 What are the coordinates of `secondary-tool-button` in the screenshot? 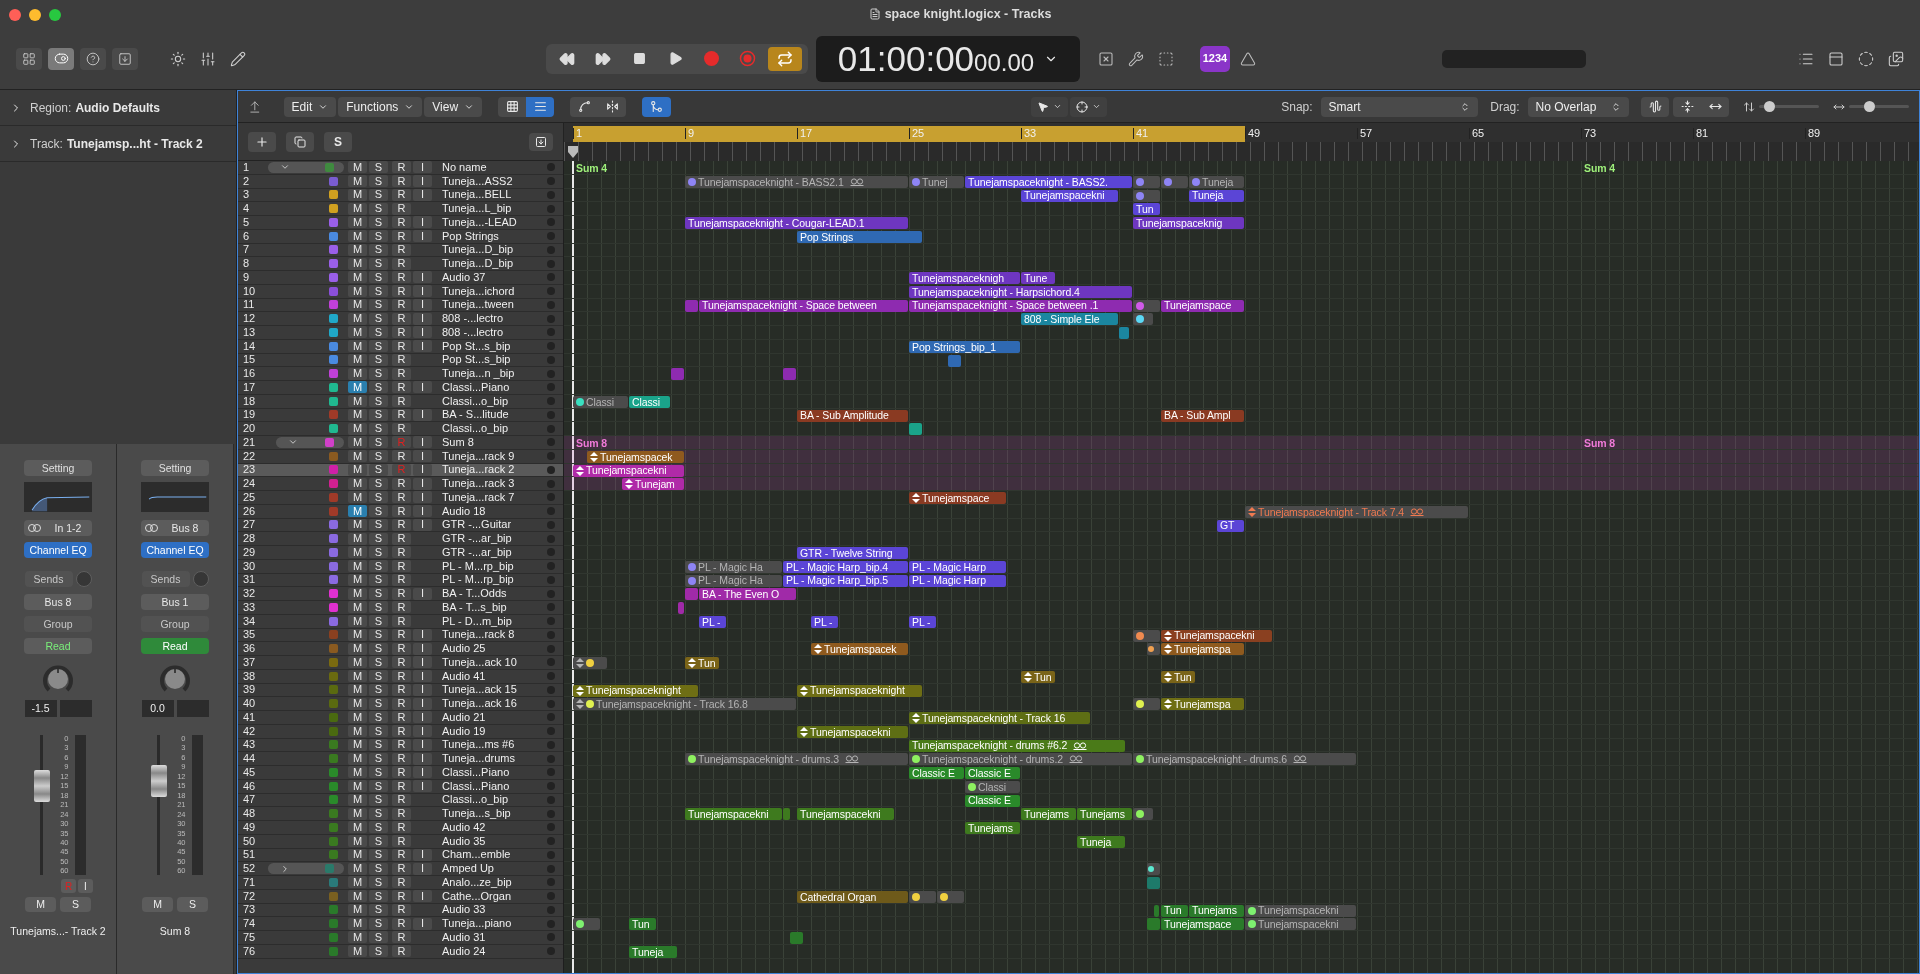 It's located at (1089, 106).